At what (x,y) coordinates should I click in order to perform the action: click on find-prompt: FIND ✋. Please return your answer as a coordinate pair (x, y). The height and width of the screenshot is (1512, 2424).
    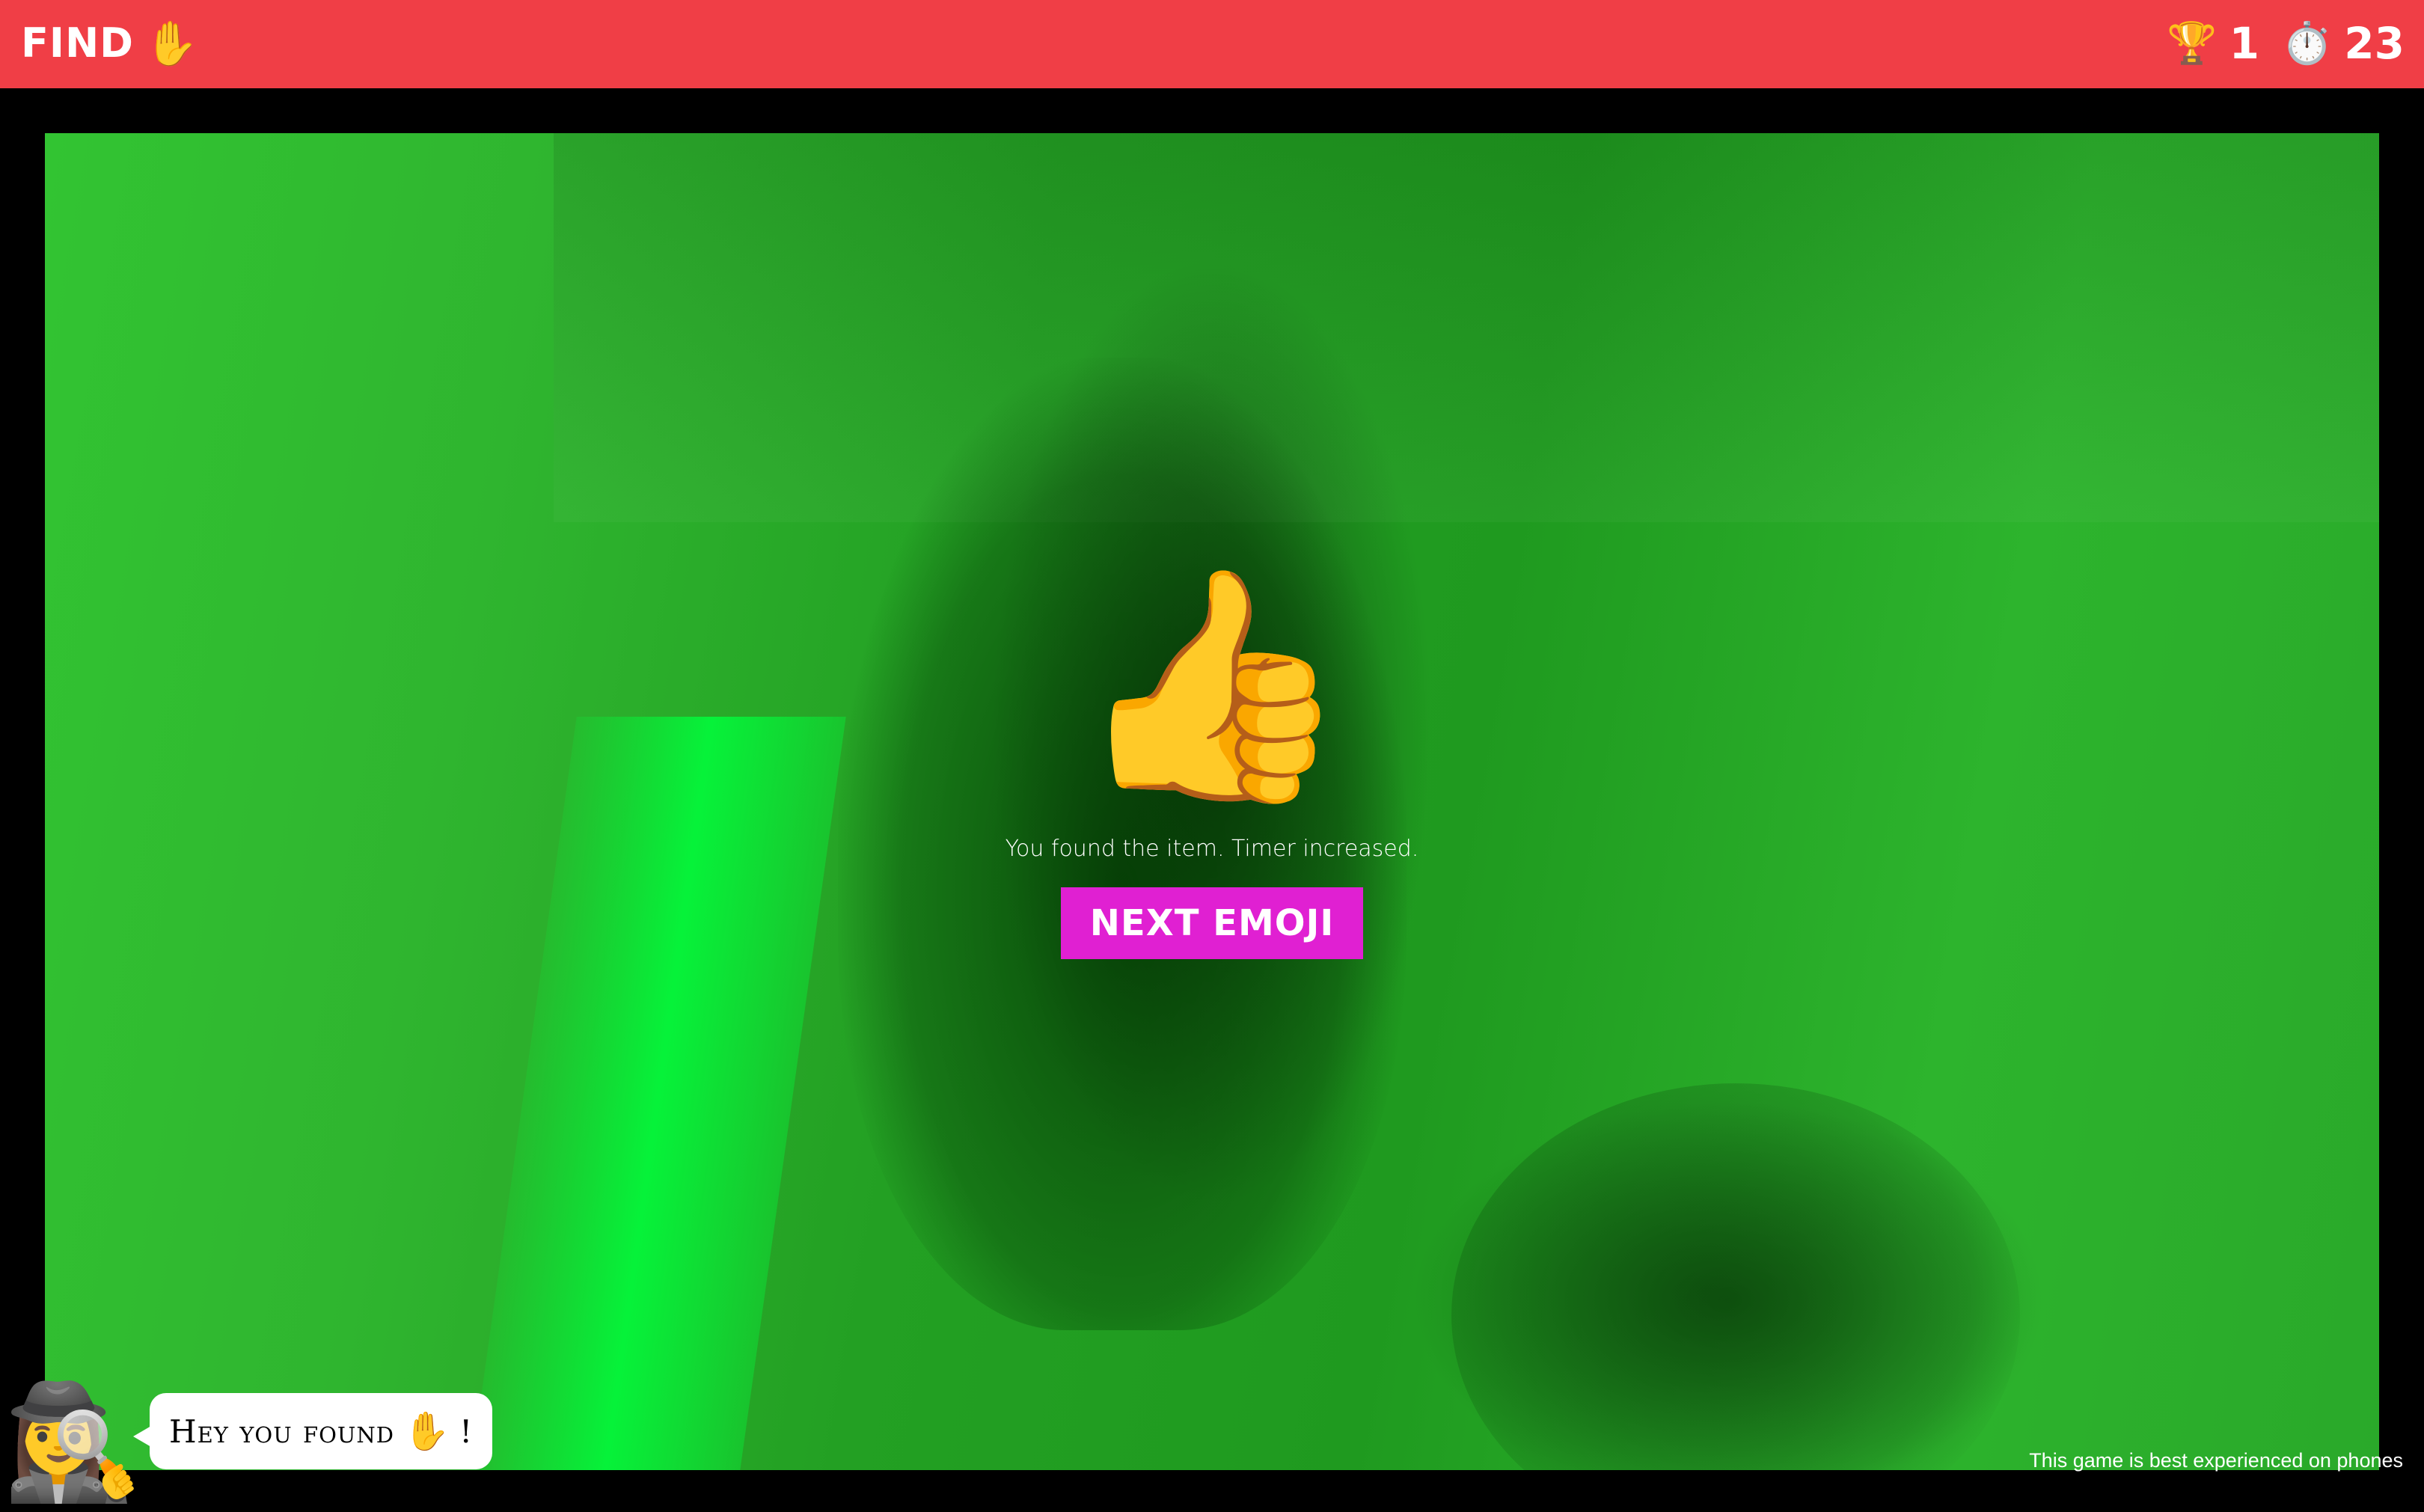
    Looking at the image, I should click on (110, 43).